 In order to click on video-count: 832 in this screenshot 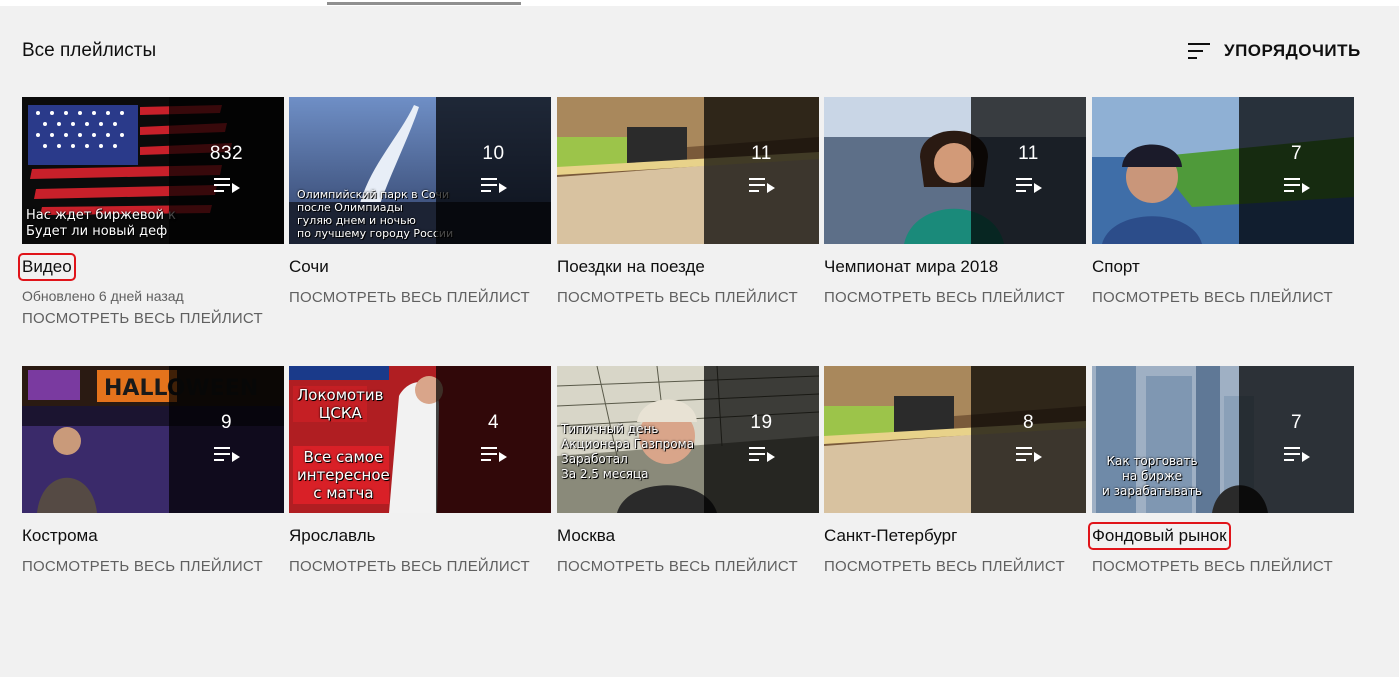, I will do `click(226, 153)`.